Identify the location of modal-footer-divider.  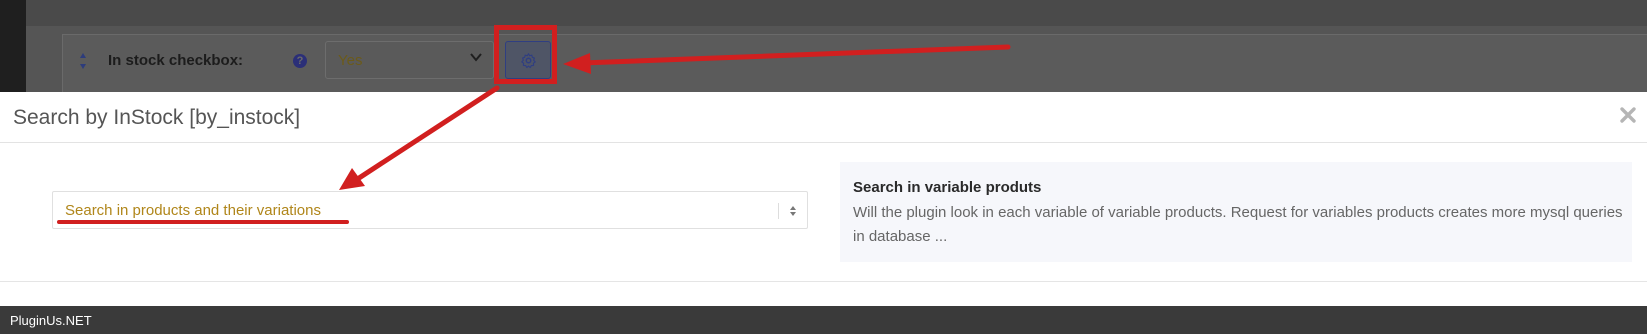
(823, 281).